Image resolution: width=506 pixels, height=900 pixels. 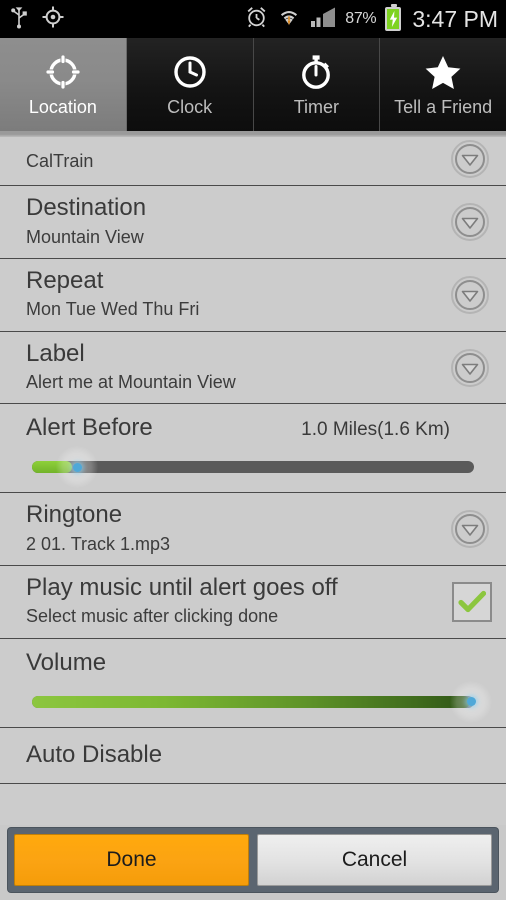 What do you see at coordinates (37, 19) in the screenshot?
I see `status-bar-left-icons` at bounding box center [37, 19].